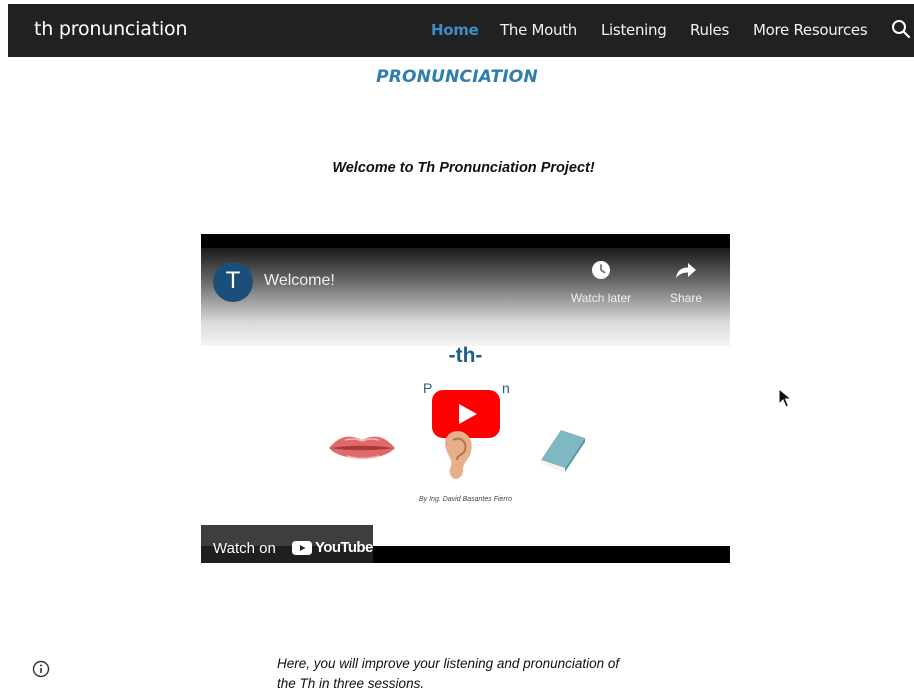 This screenshot has height=694, width=914. What do you see at coordinates (362, 447) in the screenshot?
I see `lips-illustration` at bounding box center [362, 447].